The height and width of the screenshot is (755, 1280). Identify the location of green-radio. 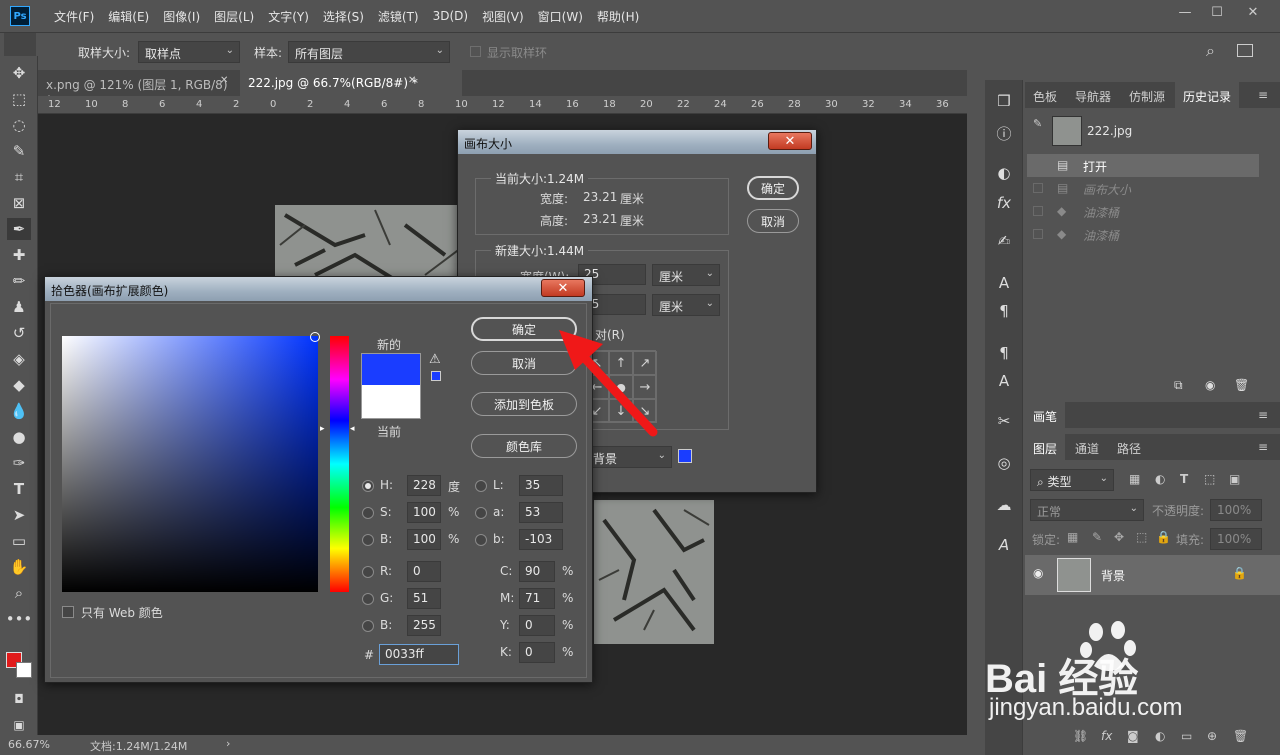
(368, 599).